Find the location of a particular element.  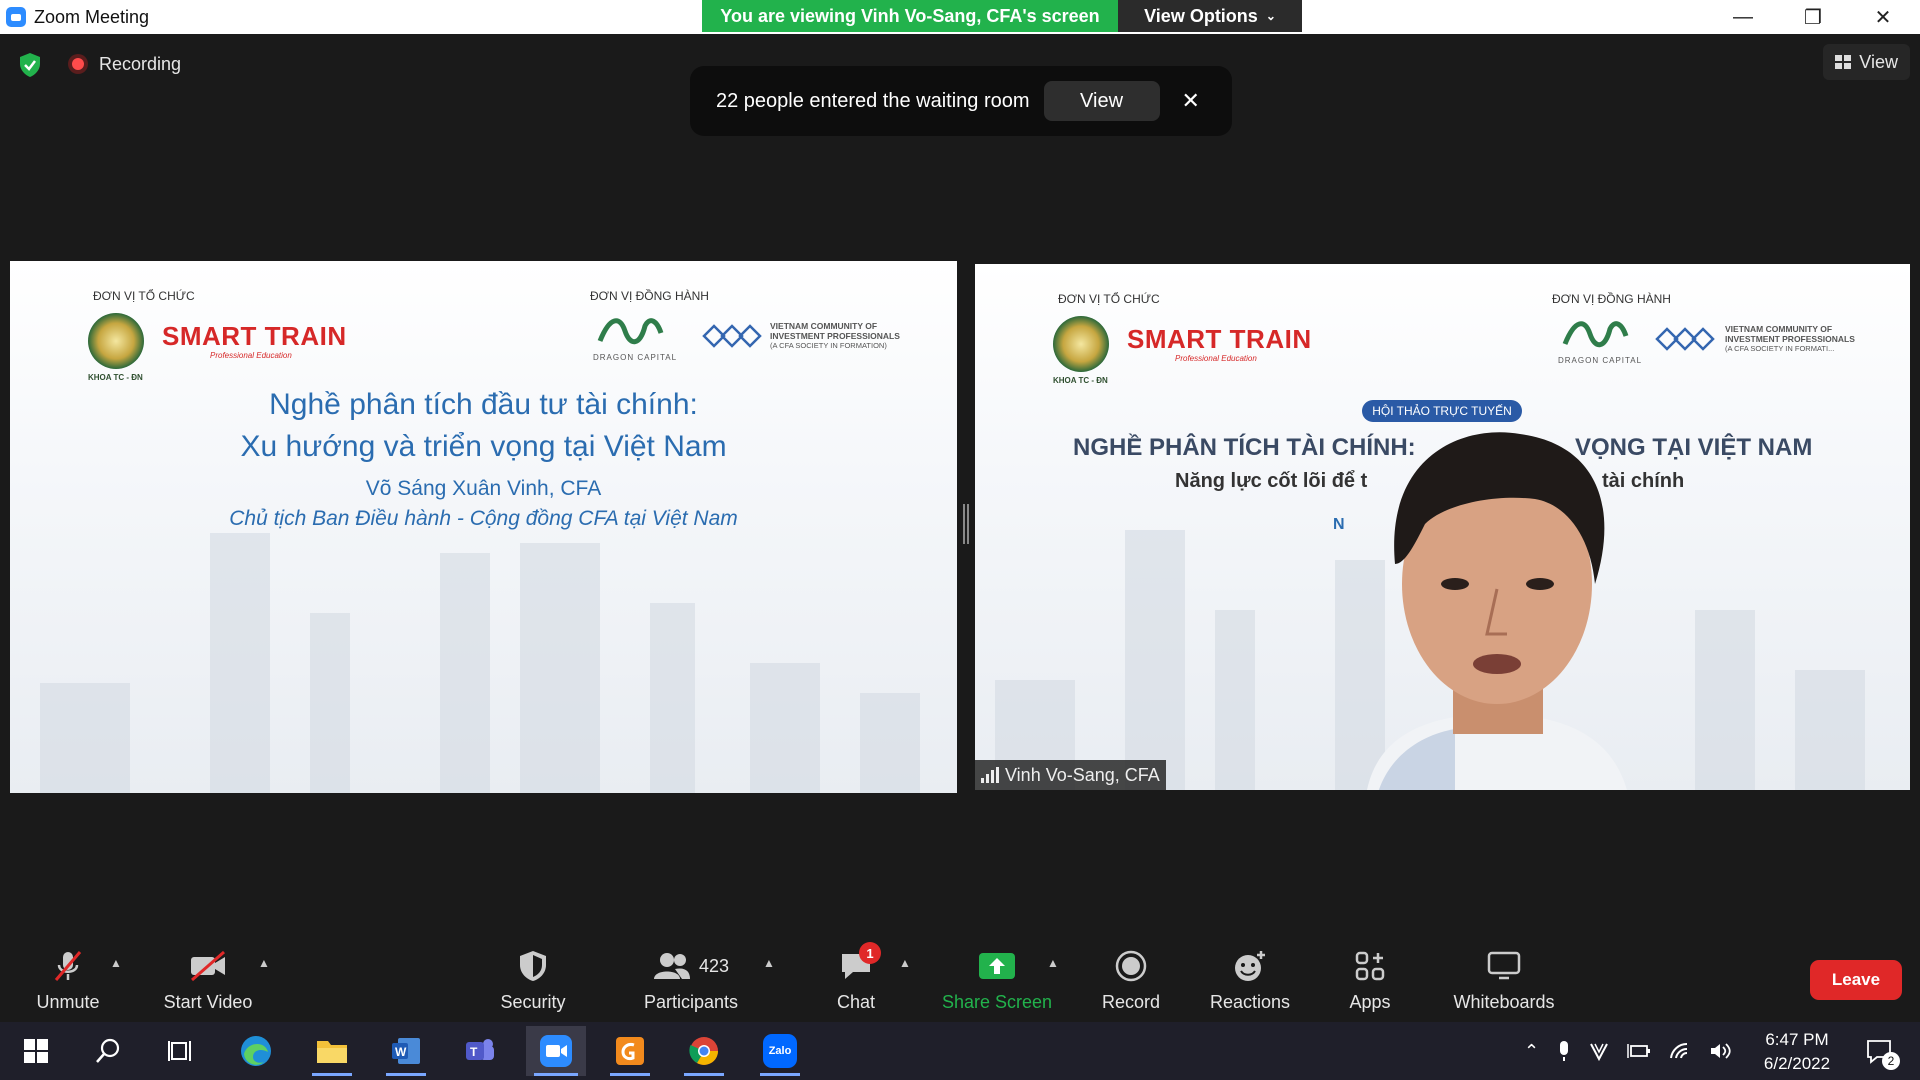

view-options-button: View Options ⌄ is located at coordinates (1210, 16).